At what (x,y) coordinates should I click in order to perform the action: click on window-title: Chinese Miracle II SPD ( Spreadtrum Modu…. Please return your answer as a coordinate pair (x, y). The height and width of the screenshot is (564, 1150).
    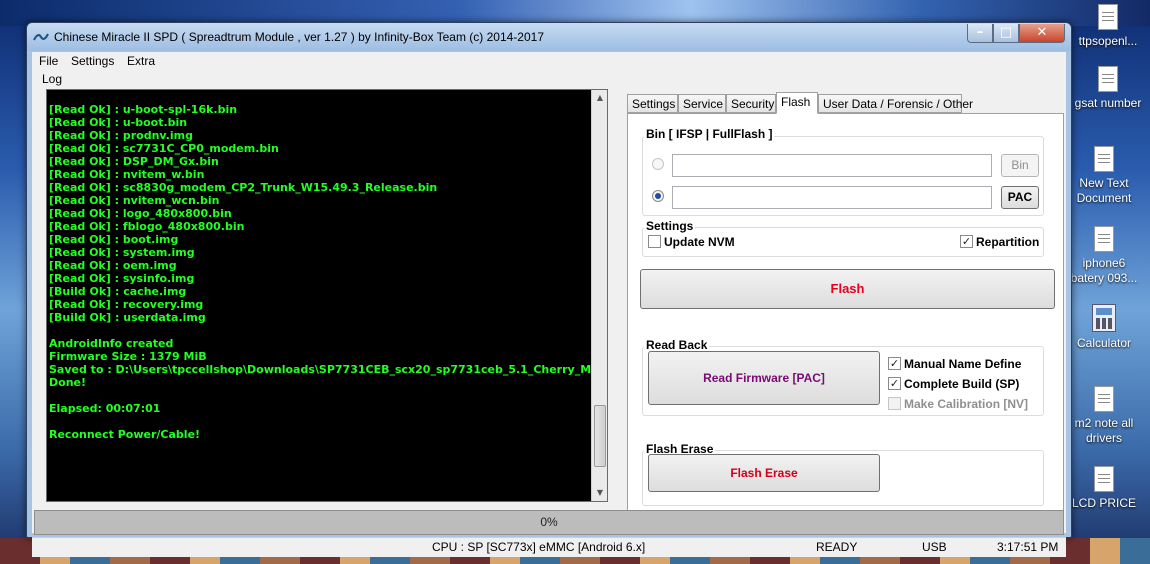
    Looking at the image, I should click on (299, 37).